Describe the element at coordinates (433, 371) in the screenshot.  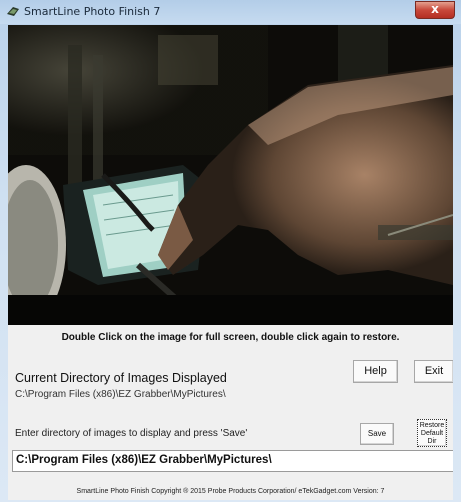
I see `exit-button: Exit` at that location.